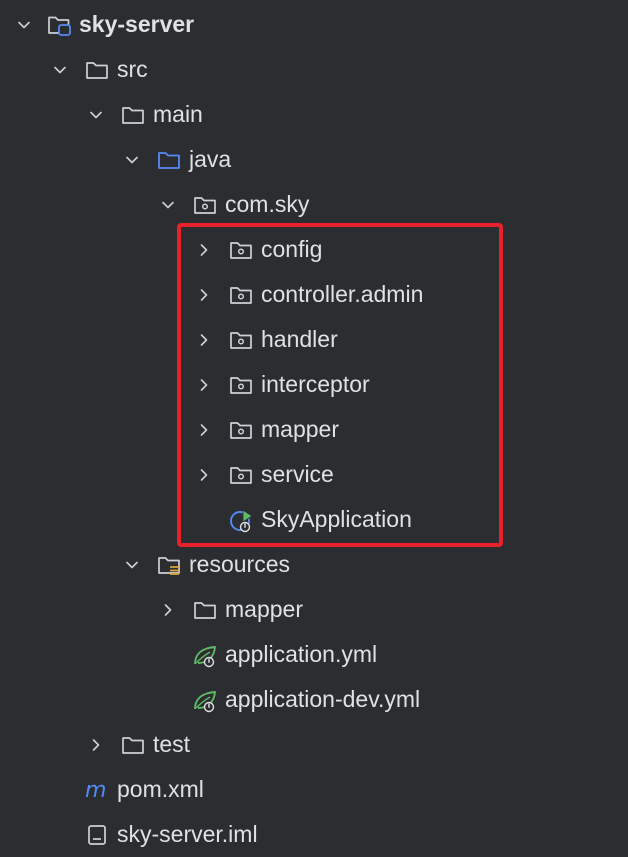 This screenshot has height=857, width=628. I want to click on tree-item-interceptor: interceptor, so click(314, 384).